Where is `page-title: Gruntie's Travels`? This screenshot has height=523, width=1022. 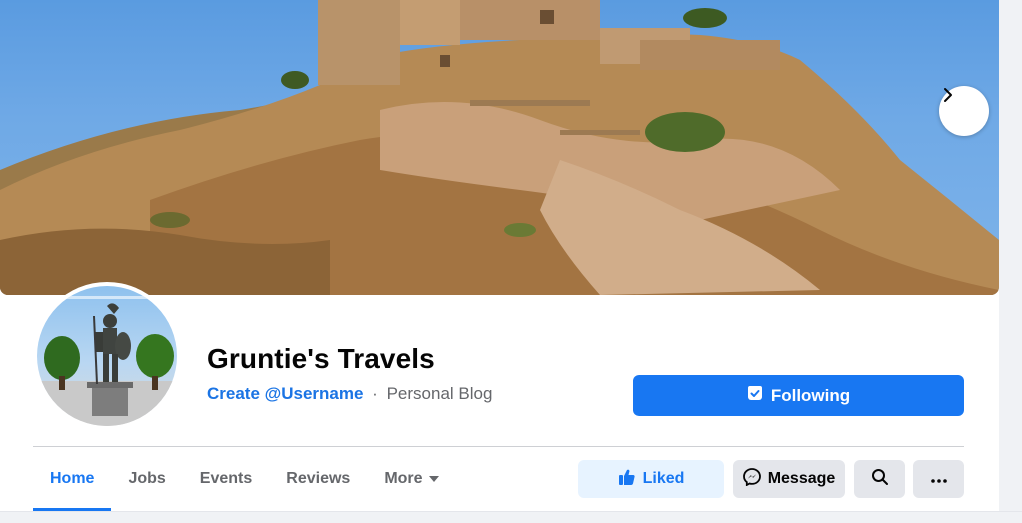 page-title: Gruntie's Travels is located at coordinates (321, 358).